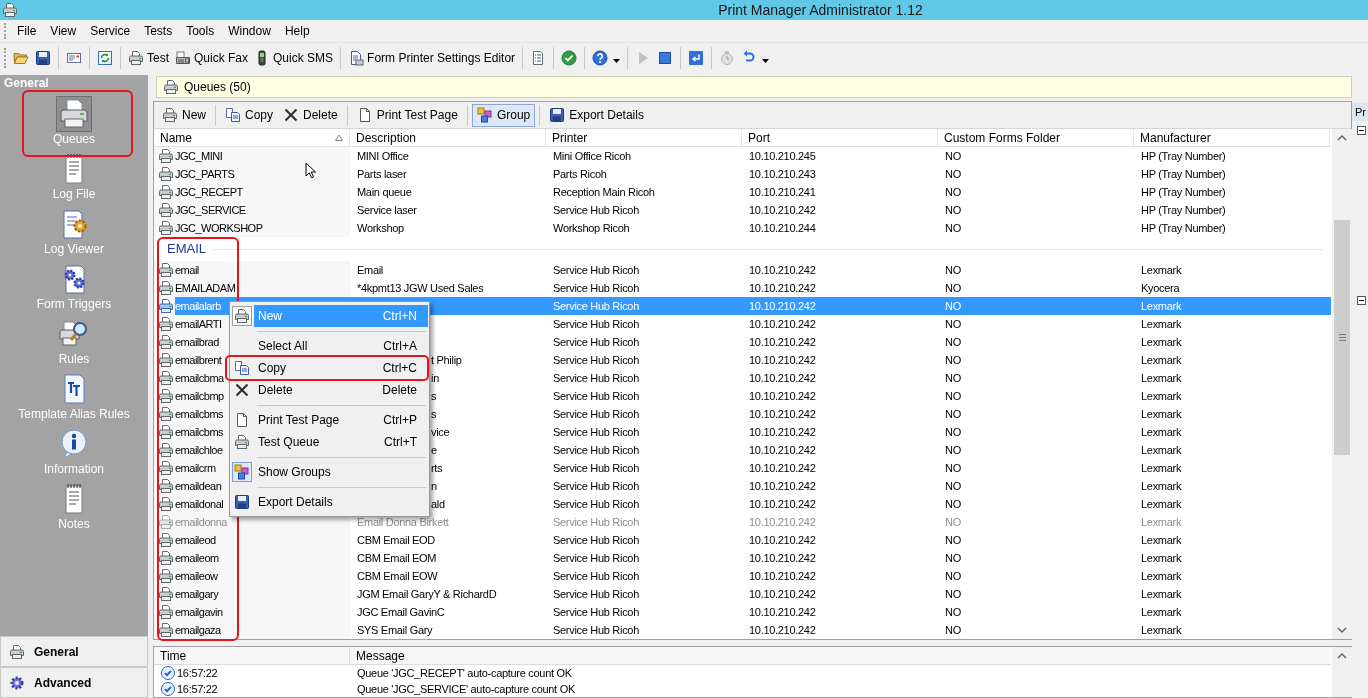 The height and width of the screenshot is (698, 1368). I want to click on table-cell-text: emailcbmp, so click(199, 396).